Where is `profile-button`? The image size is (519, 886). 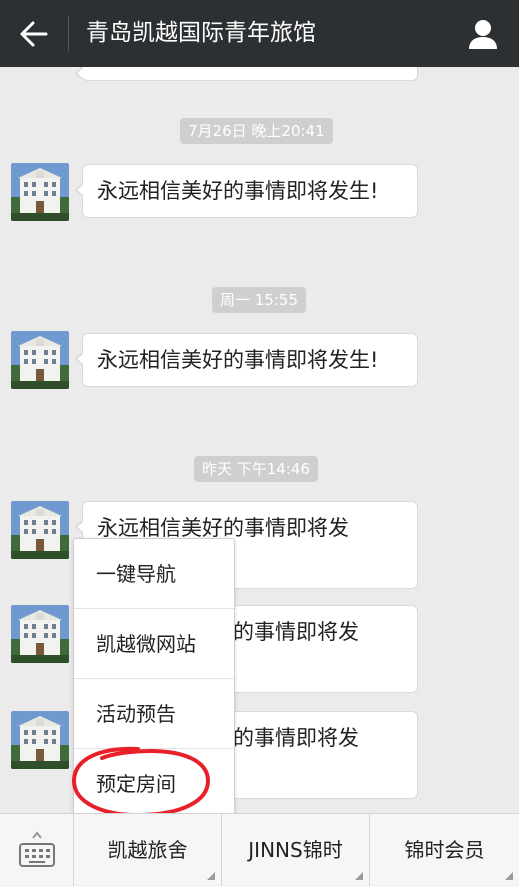
profile-button is located at coordinates (483, 34).